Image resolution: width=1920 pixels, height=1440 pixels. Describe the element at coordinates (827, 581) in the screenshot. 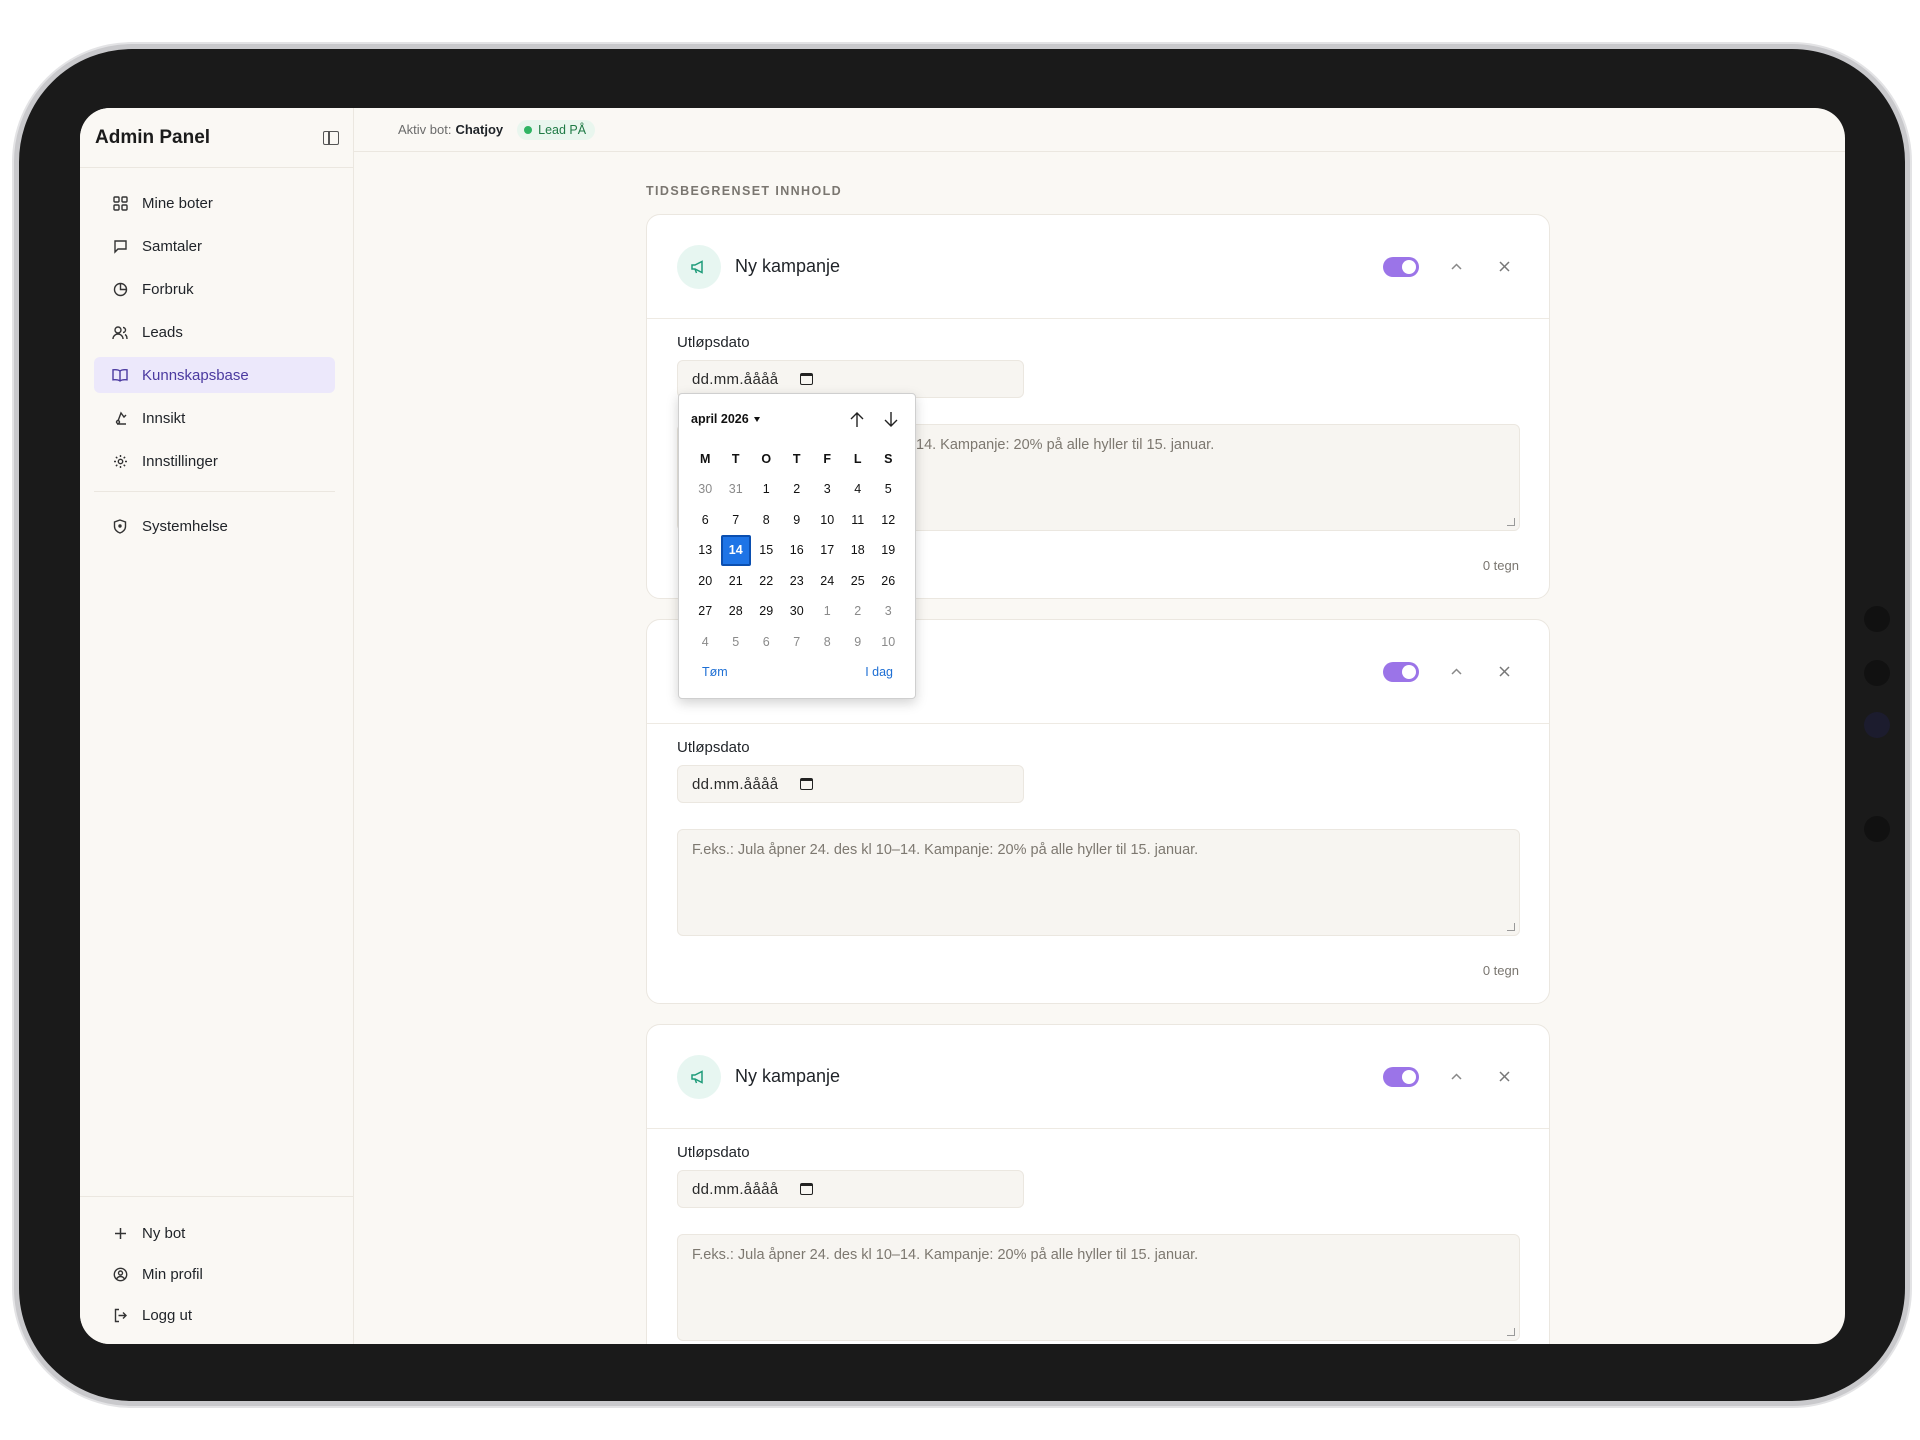

I see `calendar-day: 24` at that location.